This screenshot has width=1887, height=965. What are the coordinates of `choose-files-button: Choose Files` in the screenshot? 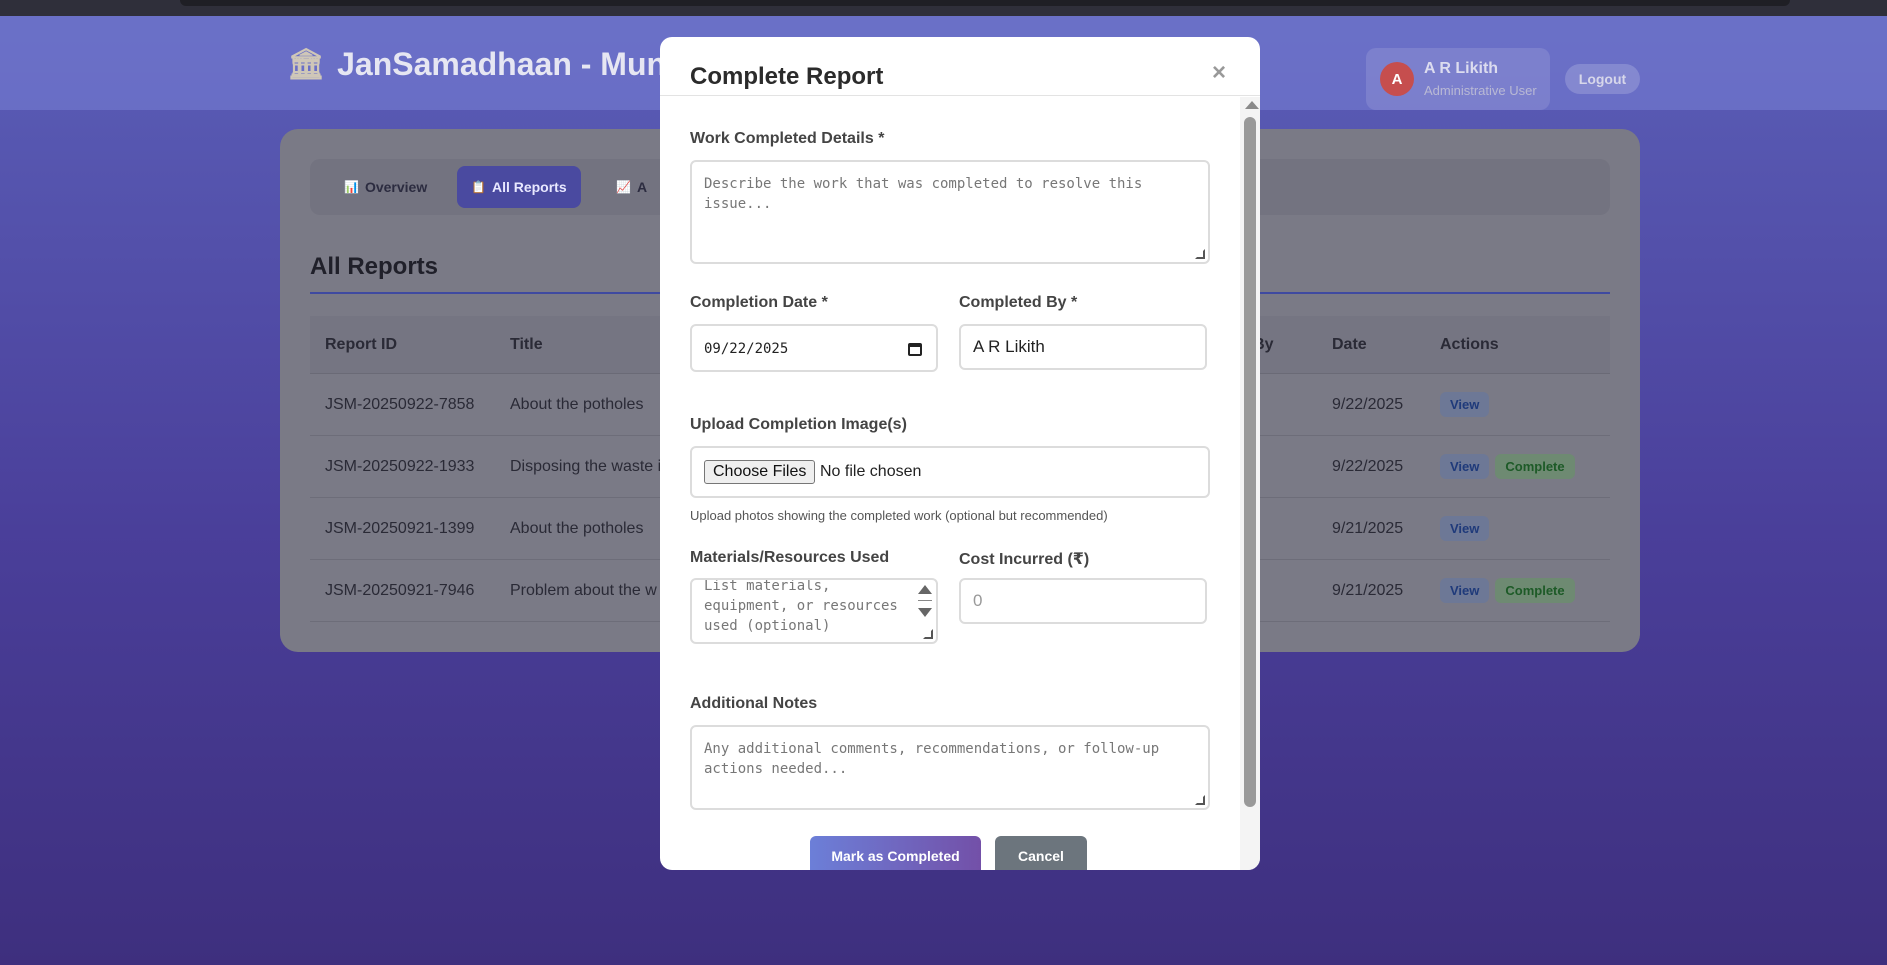 It's located at (760, 472).